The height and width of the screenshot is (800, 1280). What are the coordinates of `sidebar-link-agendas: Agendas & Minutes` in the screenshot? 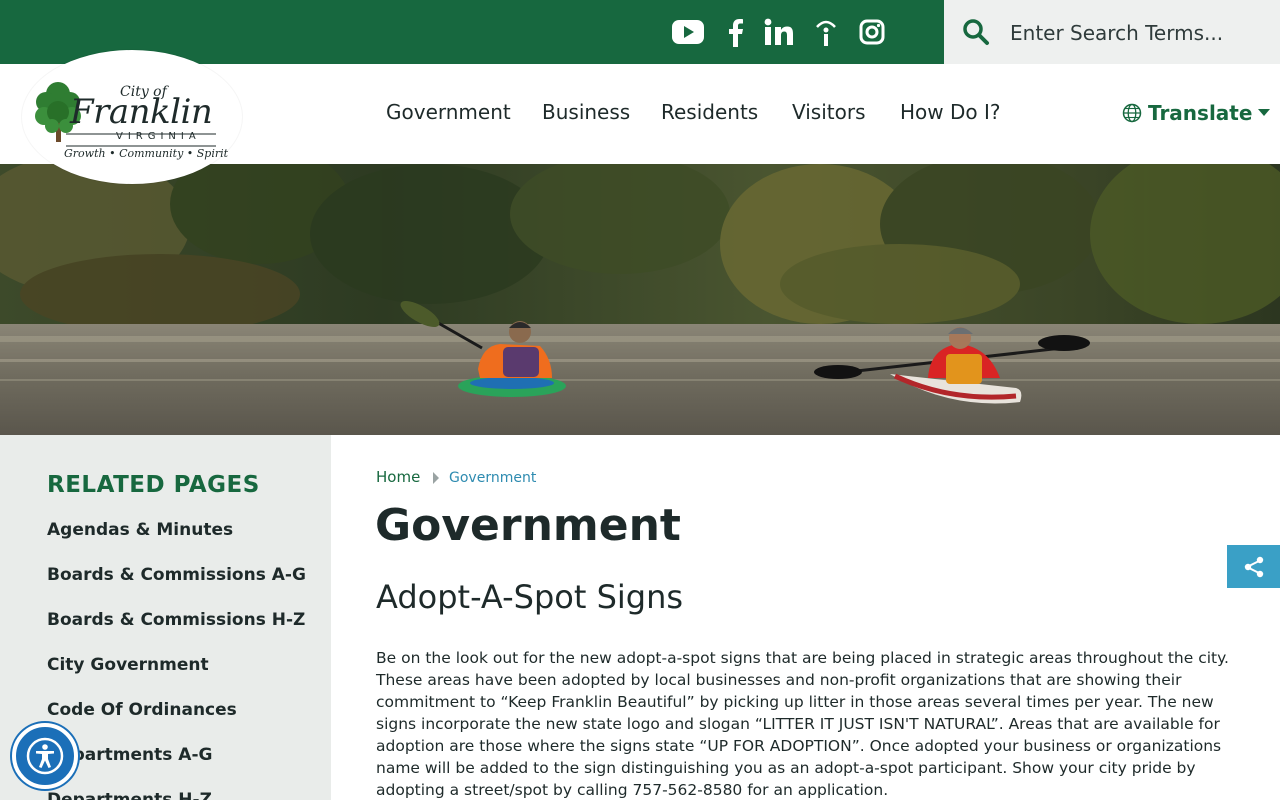 It's located at (140, 530).